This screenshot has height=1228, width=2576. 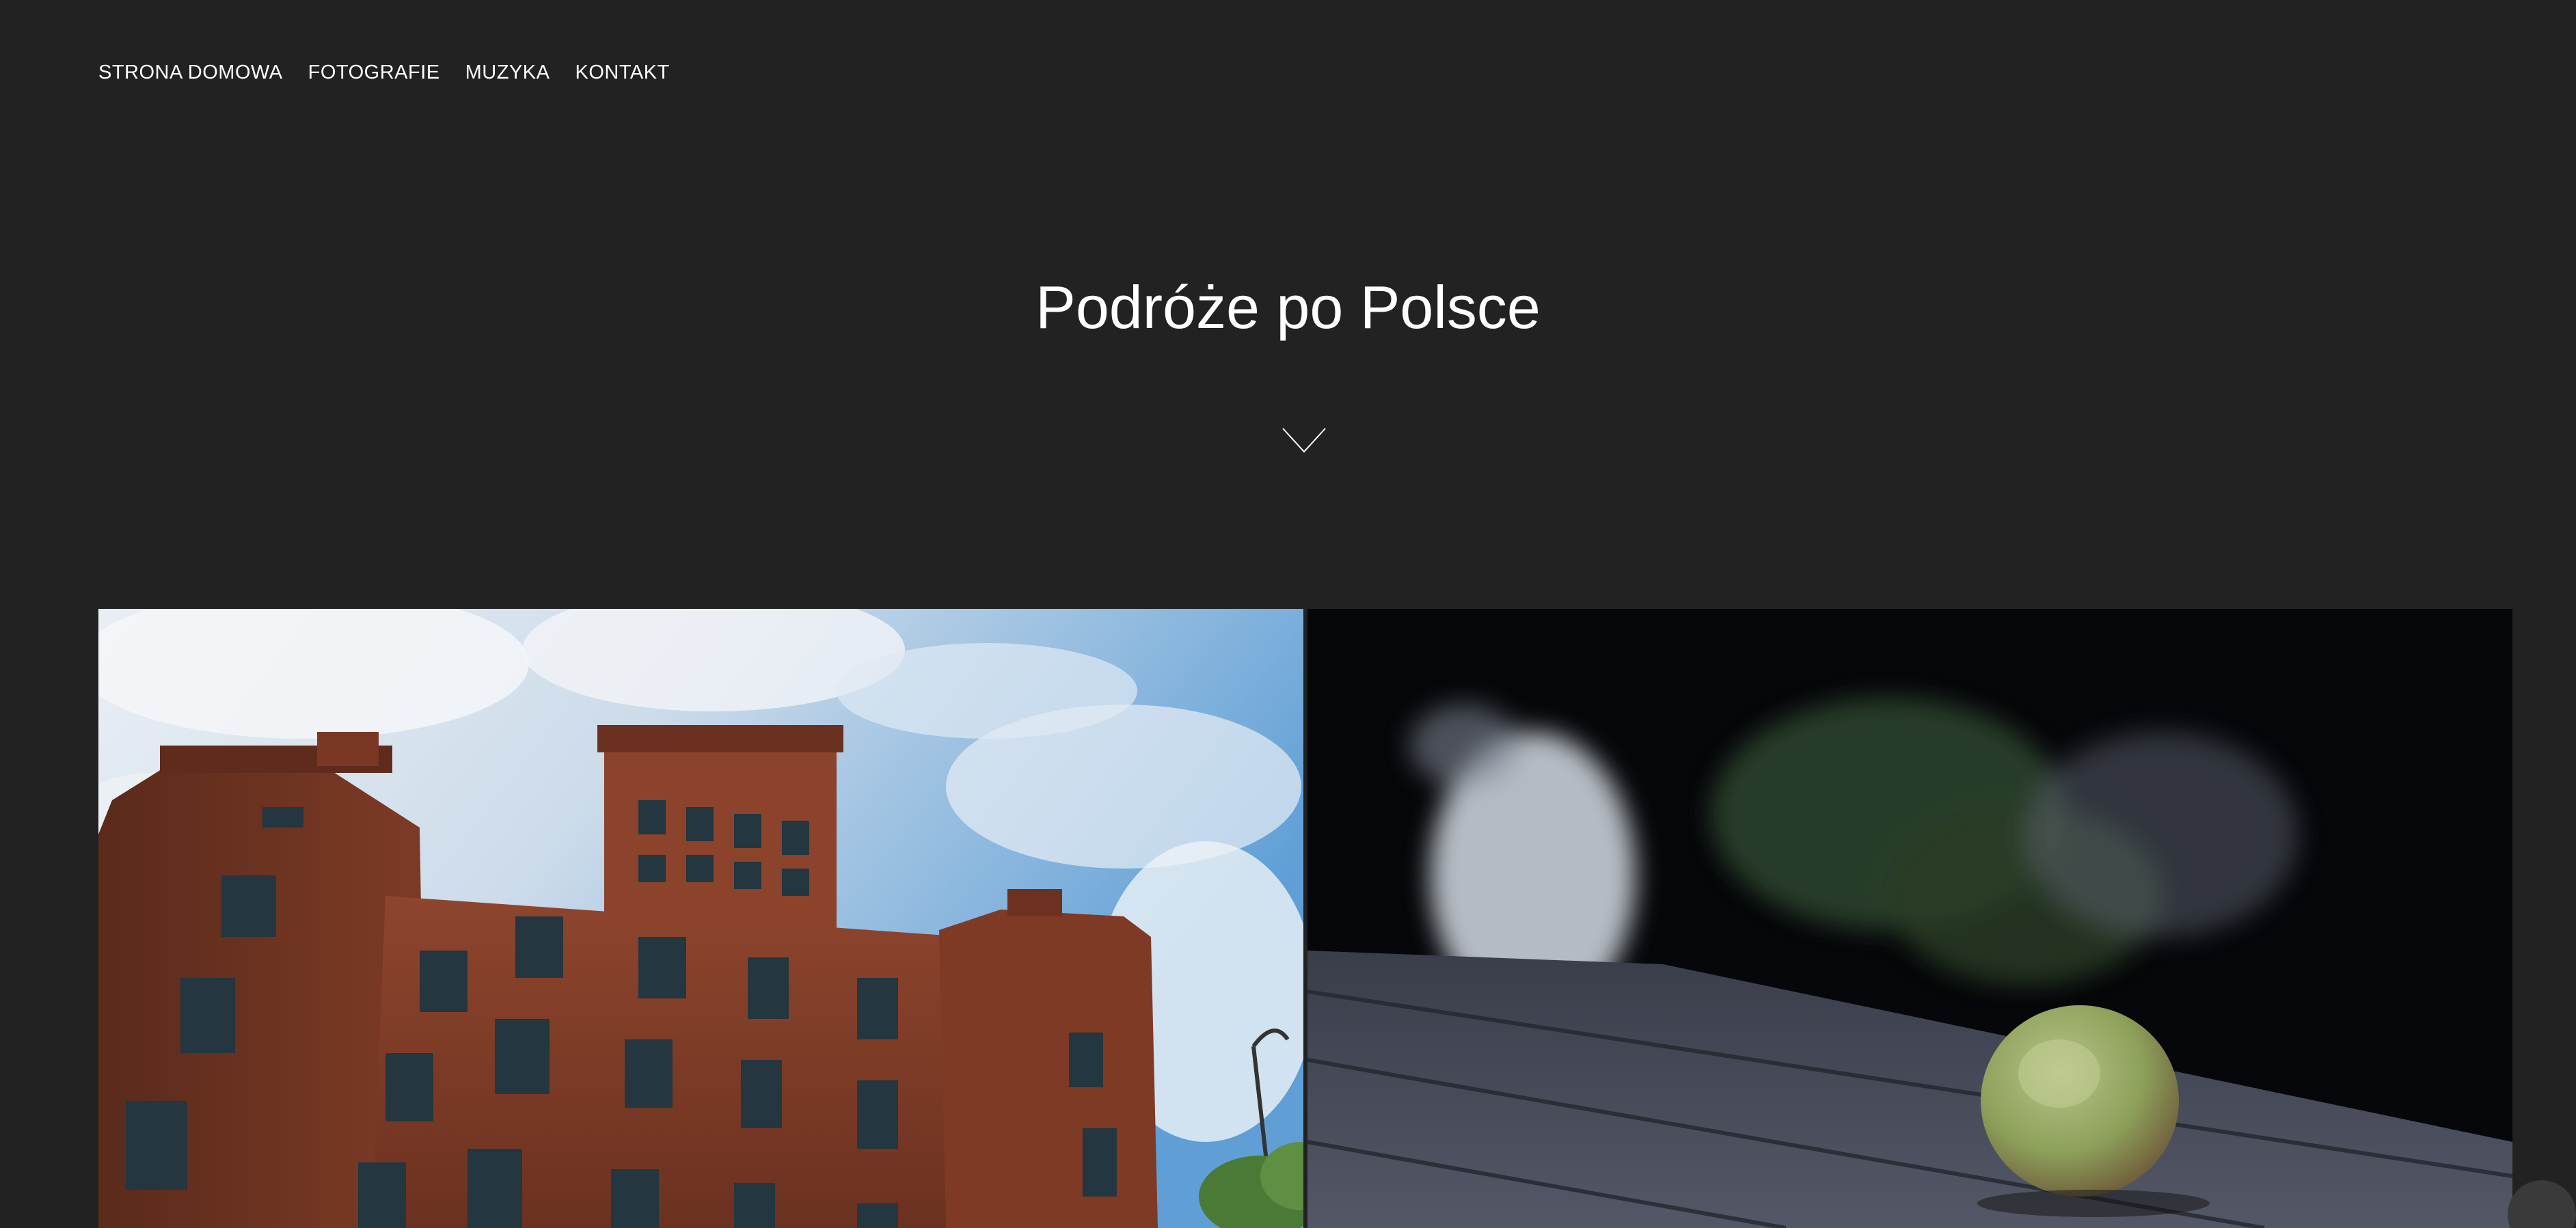 What do you see at coordinates (374, 72) in the screenshot?
I see `nav-item-photos: FOTOGRAFIE` at bounding box center [374, 72].